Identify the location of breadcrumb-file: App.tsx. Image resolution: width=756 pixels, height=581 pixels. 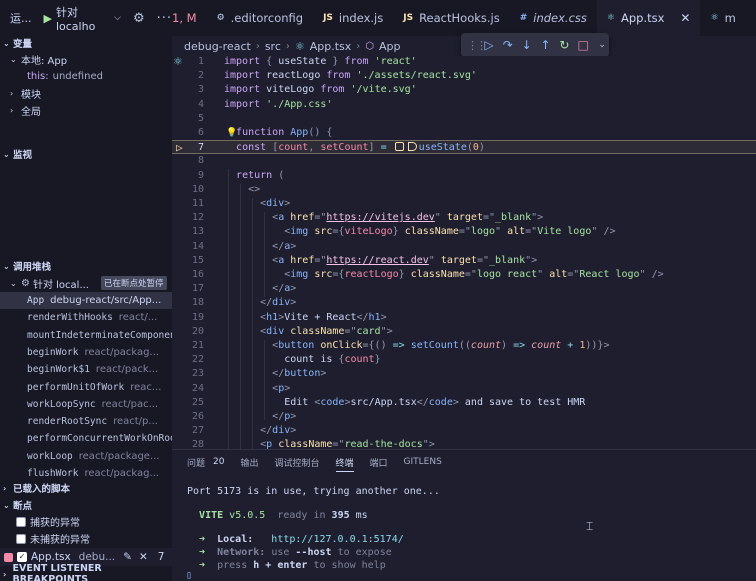
(331, 46).